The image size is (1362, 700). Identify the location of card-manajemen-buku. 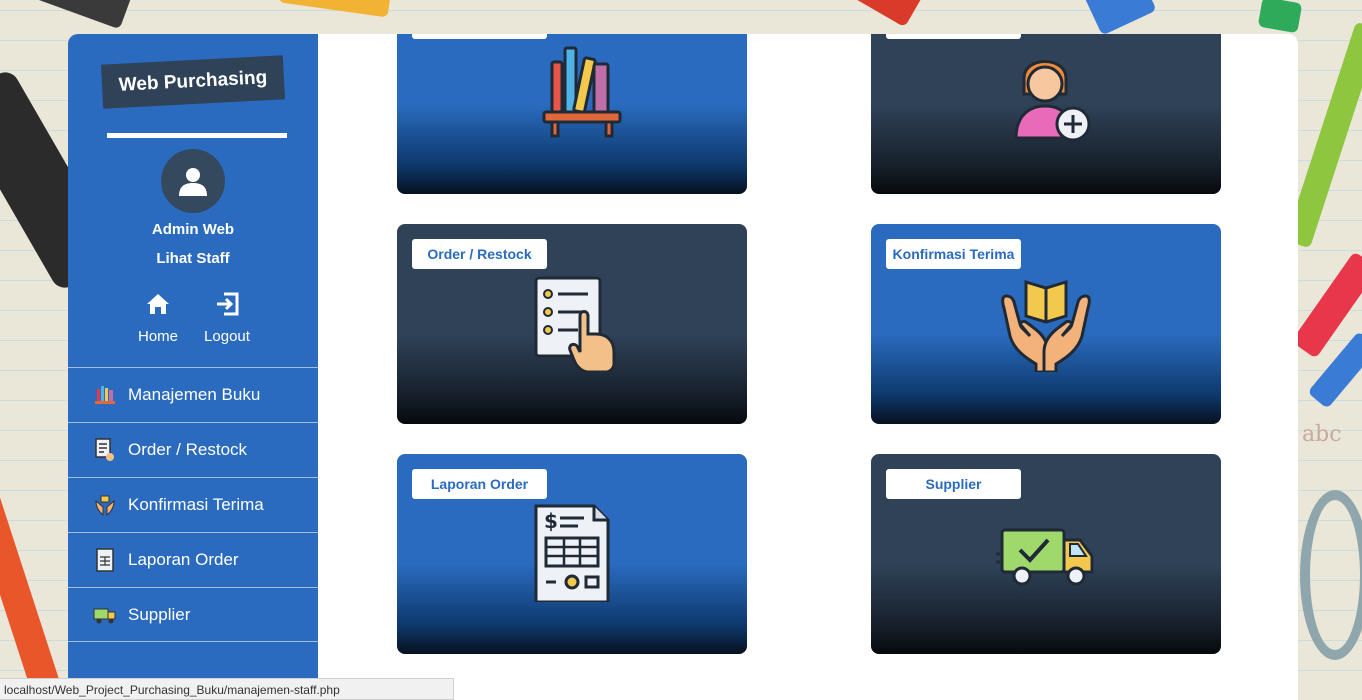
(572, 114).